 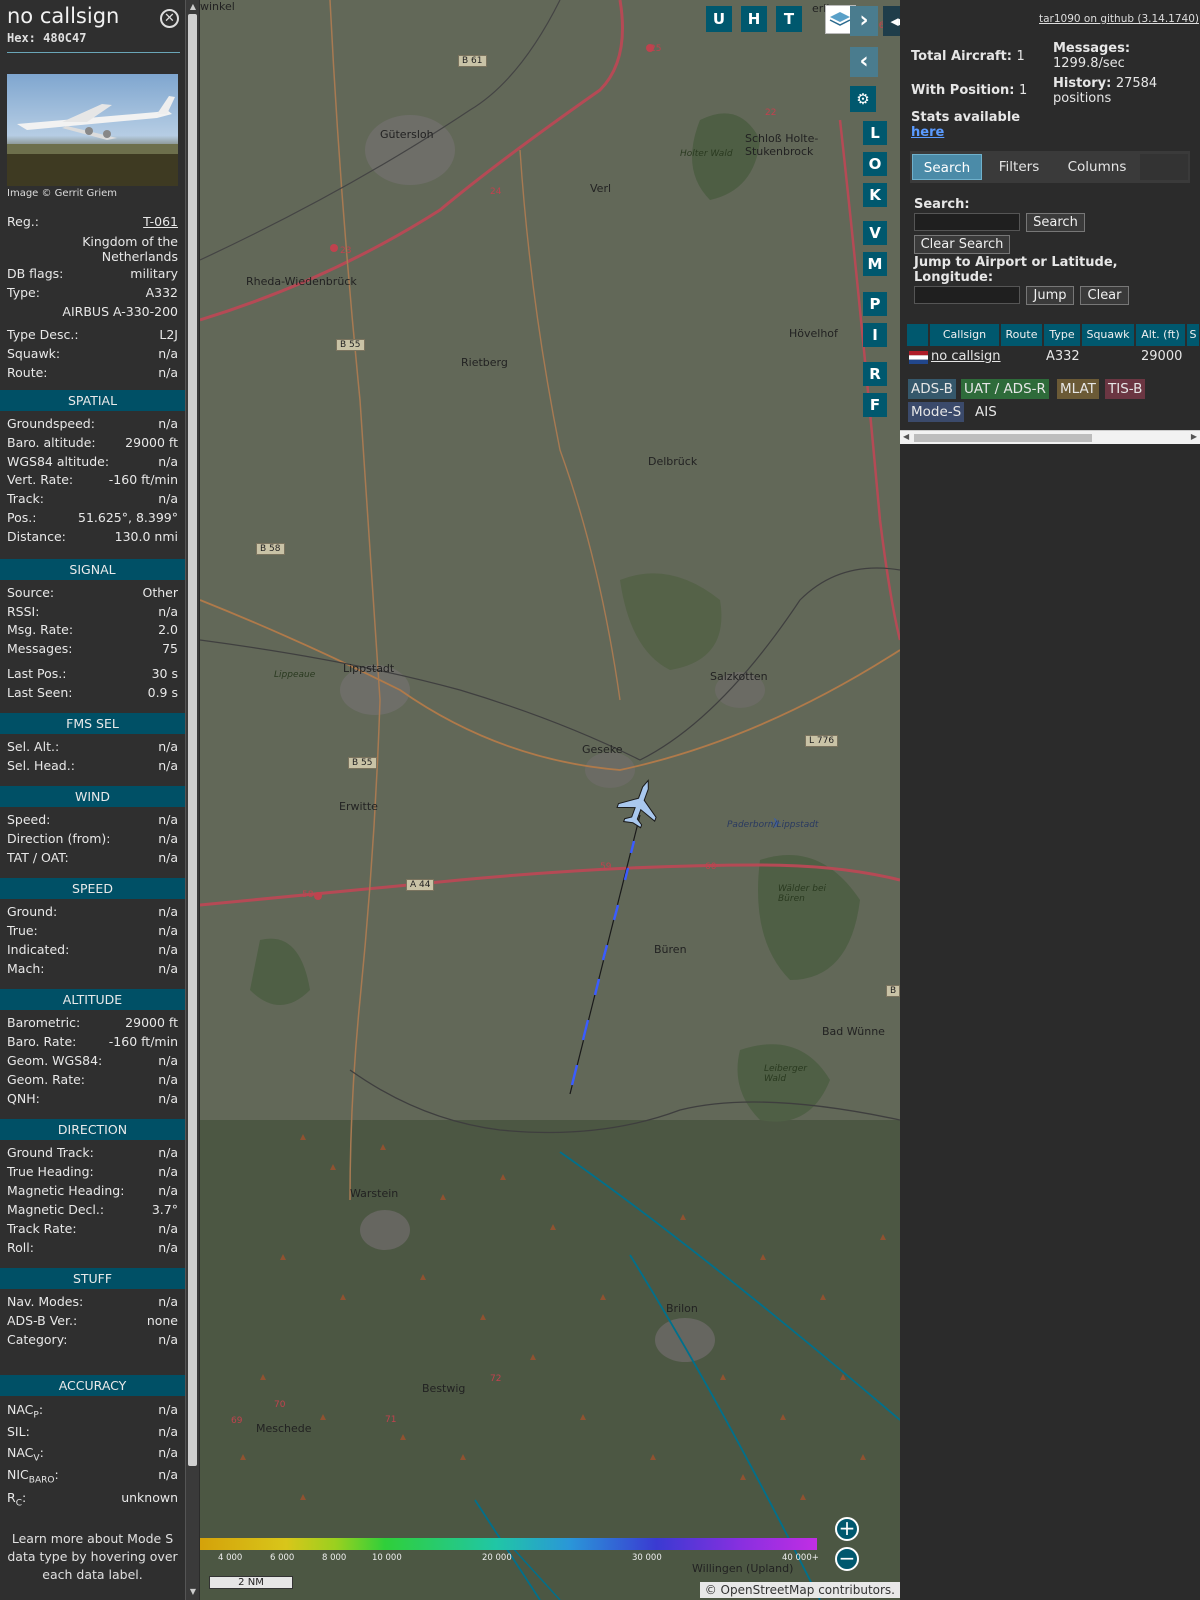 What do you see at coordinates (193, 7) in the screenshot?
I see `scroll-up-arrow: ▲` at bounding box center [193, 7].